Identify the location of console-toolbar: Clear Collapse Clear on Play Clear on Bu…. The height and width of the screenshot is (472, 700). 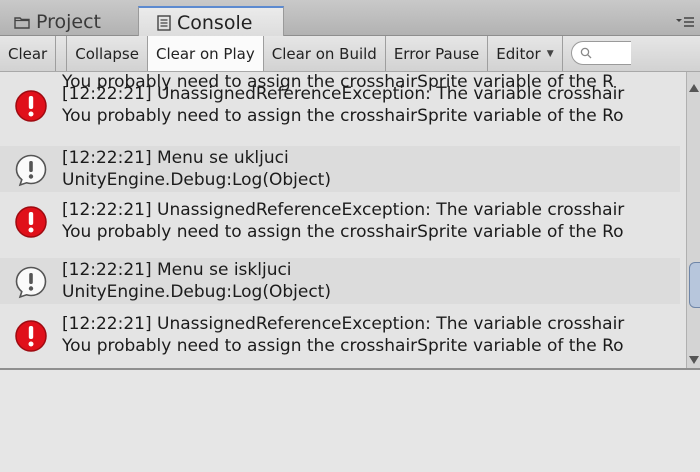
(350, 54).